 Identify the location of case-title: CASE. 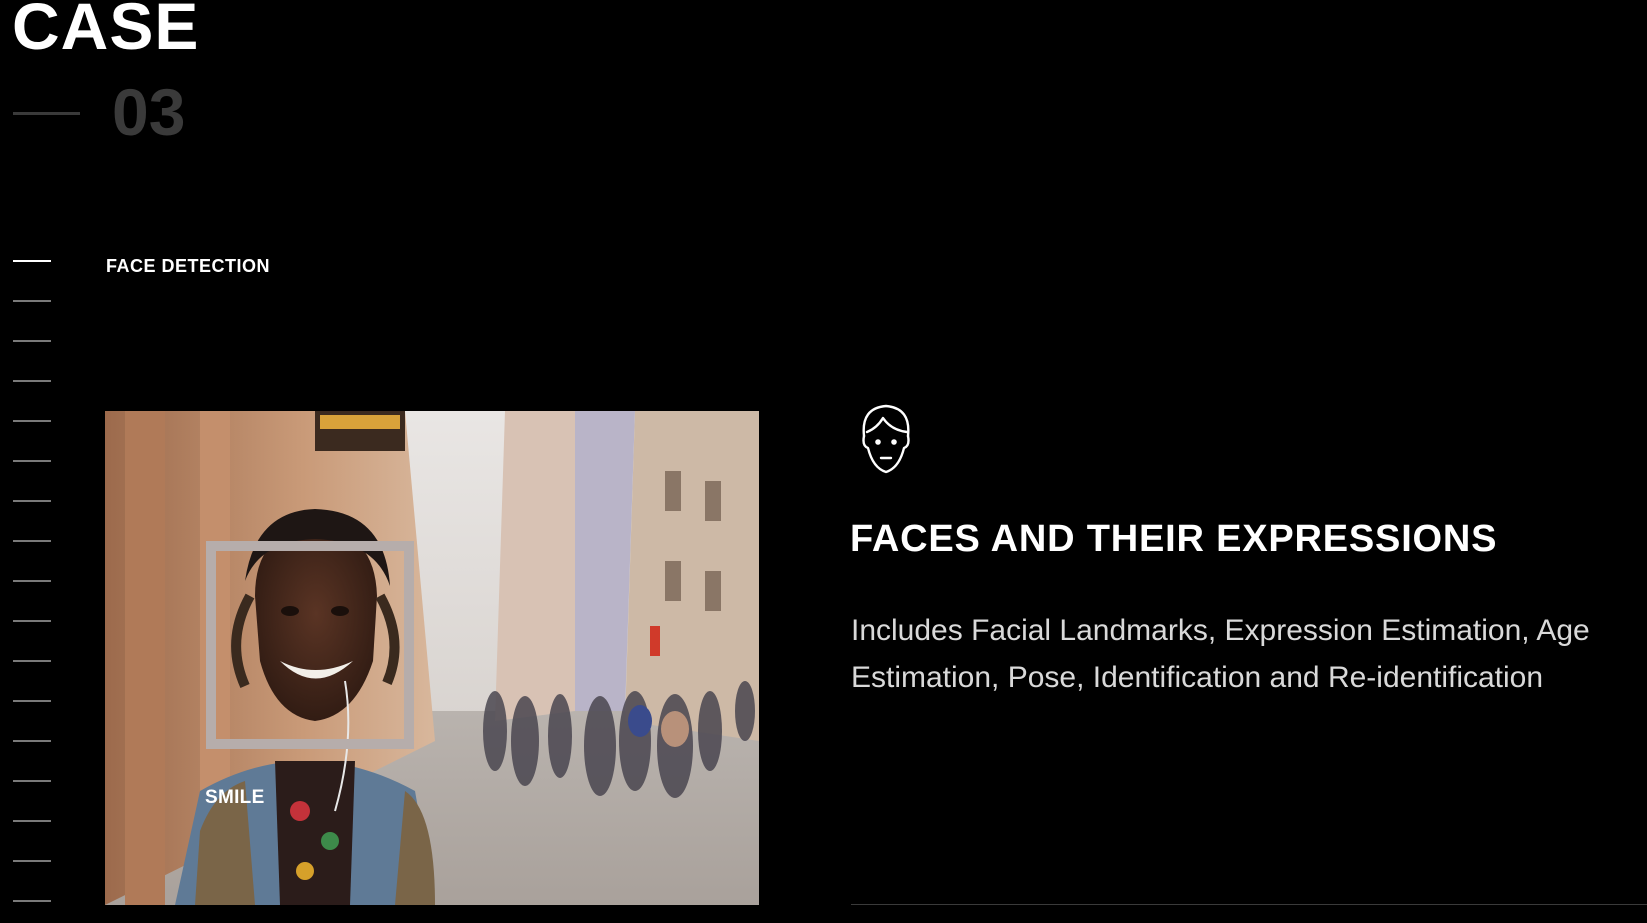
(106, 31).